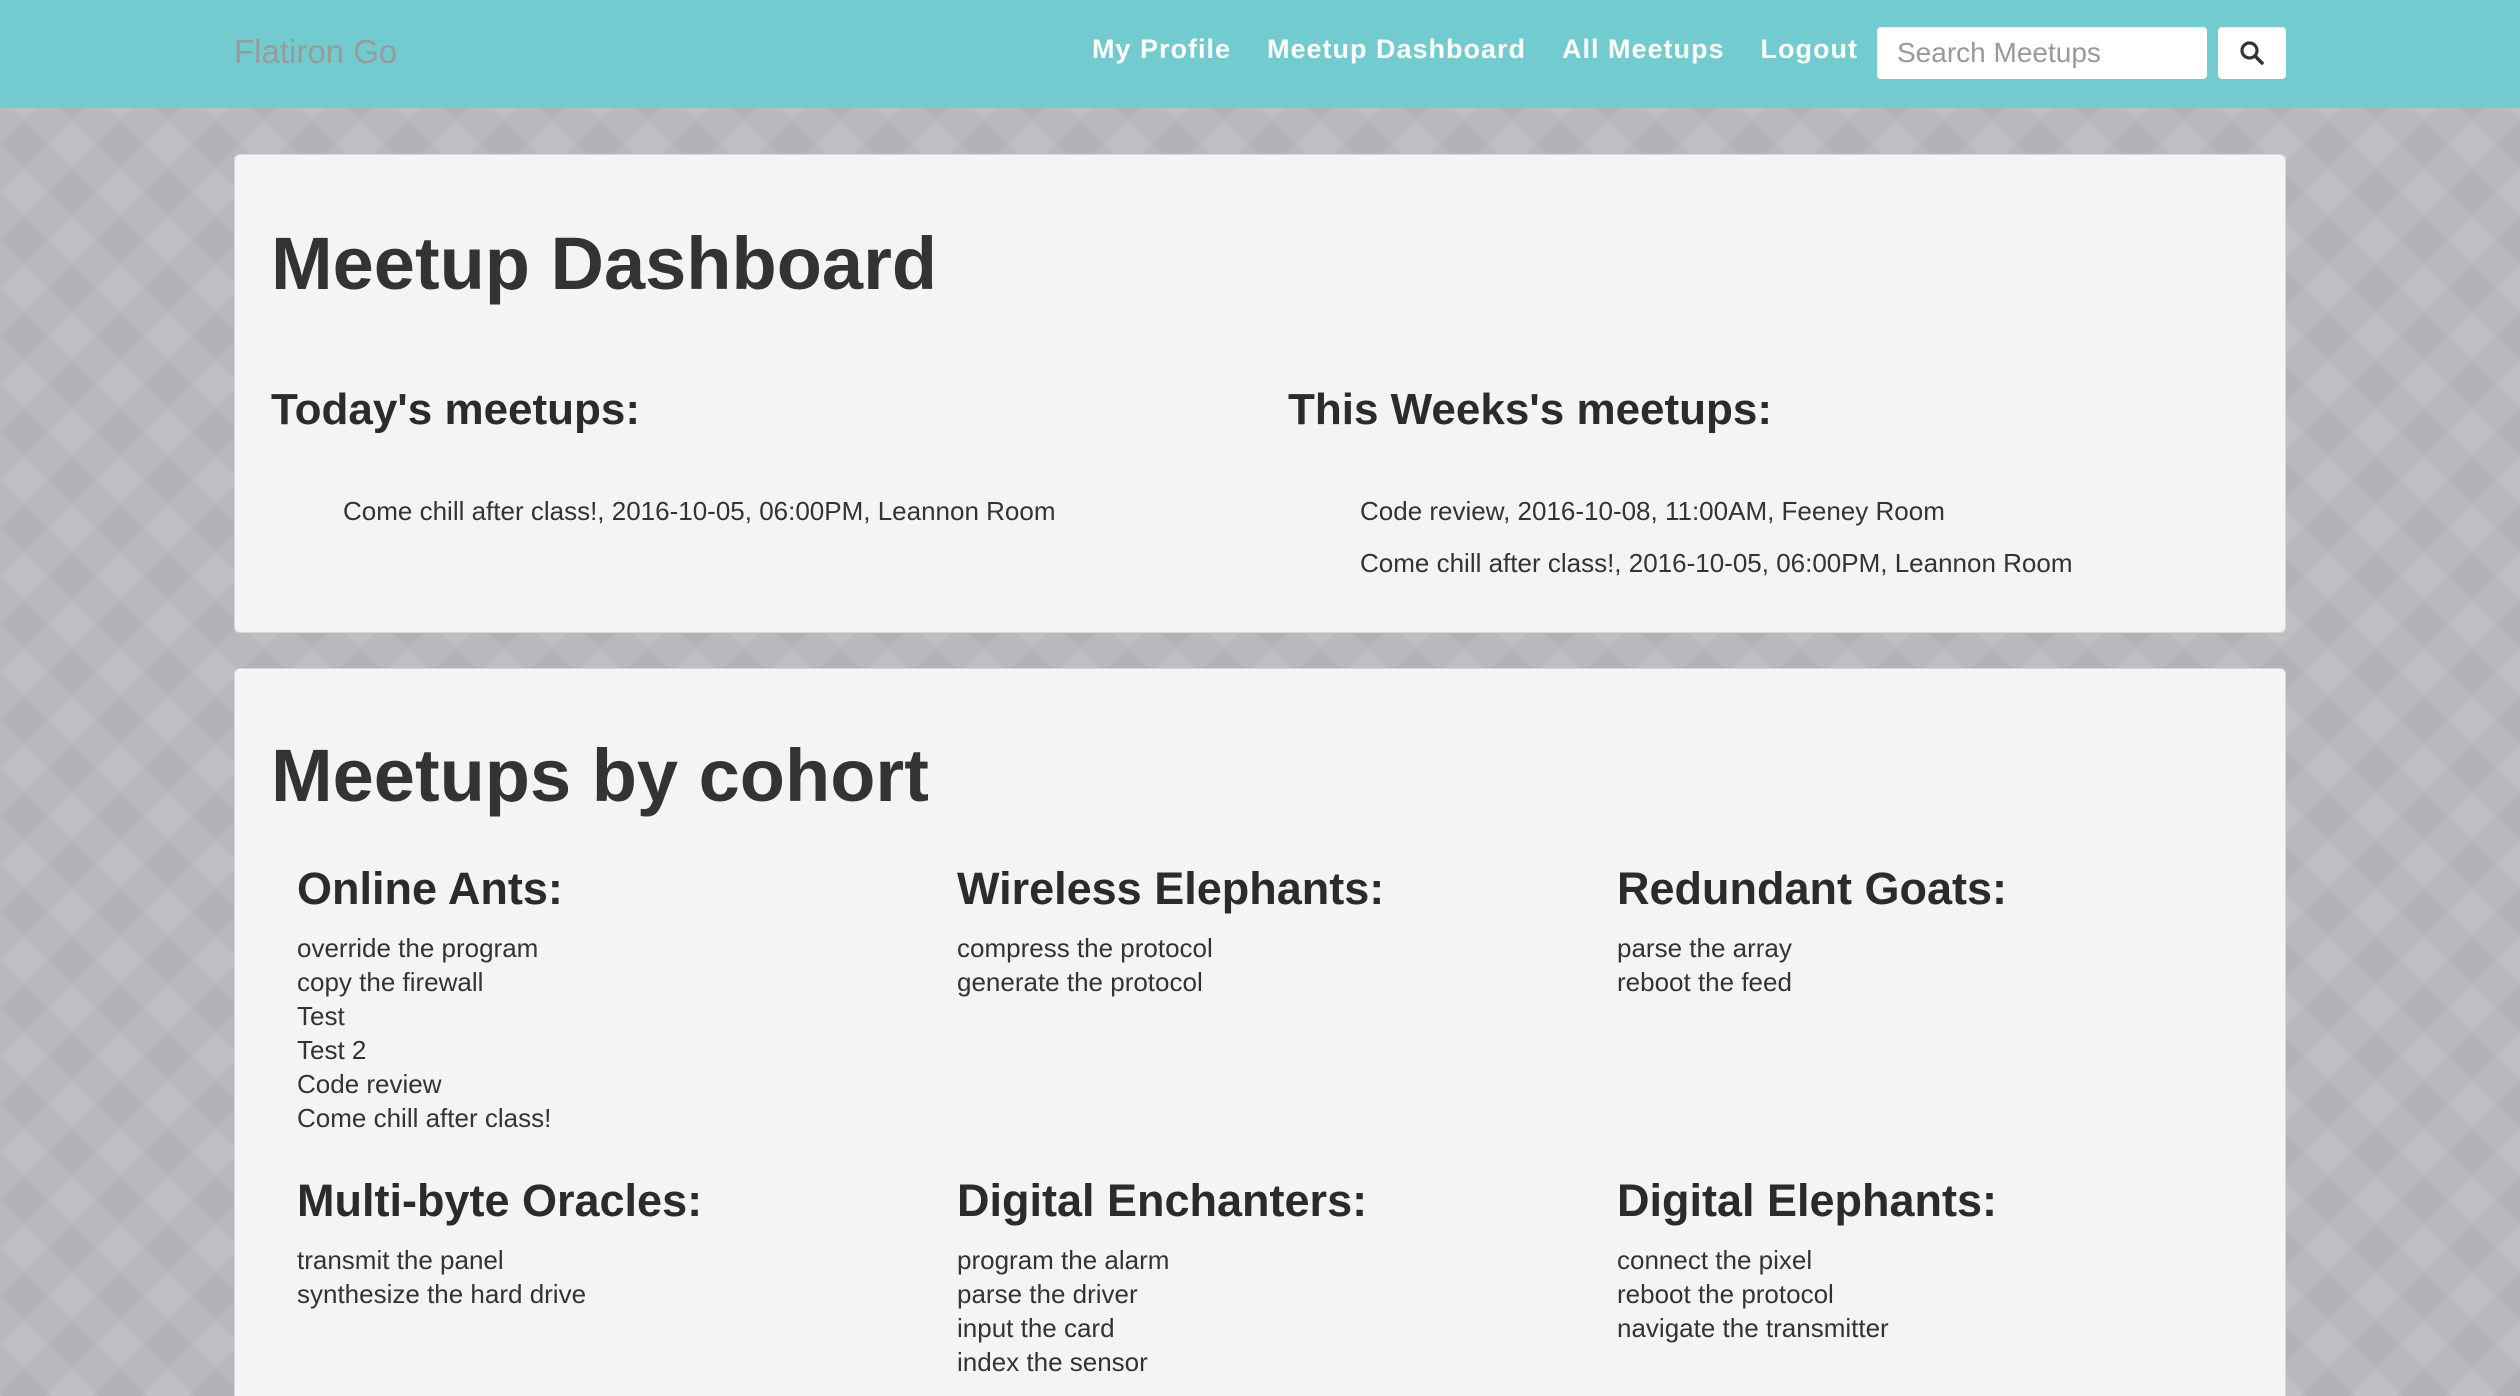  I want to click on cohort-meetup-item: generate the protocol, so click(1080, 982).